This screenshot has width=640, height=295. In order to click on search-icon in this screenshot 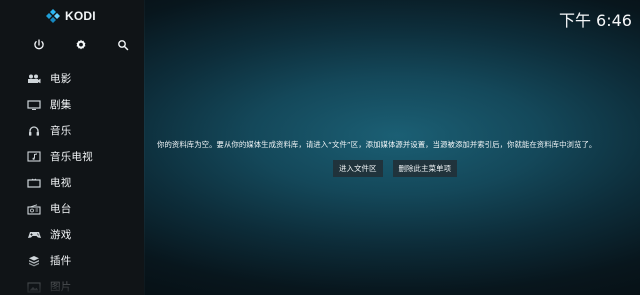, I will do `click(123, 45)`.